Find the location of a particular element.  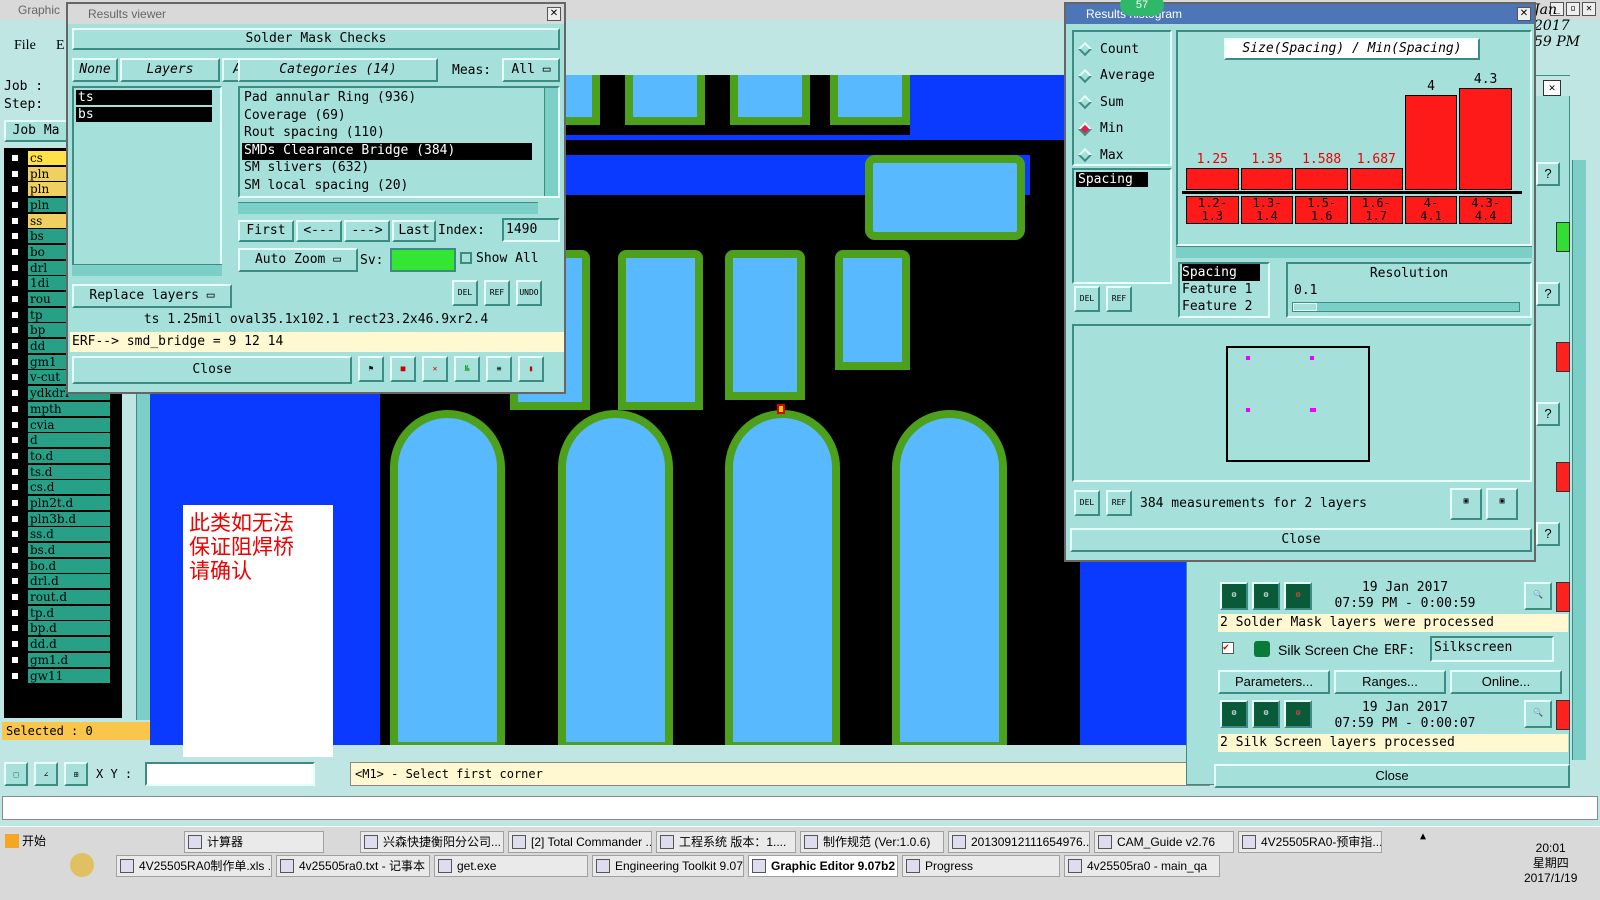

layer-row: ts.d is located at coordinates (63, 472).